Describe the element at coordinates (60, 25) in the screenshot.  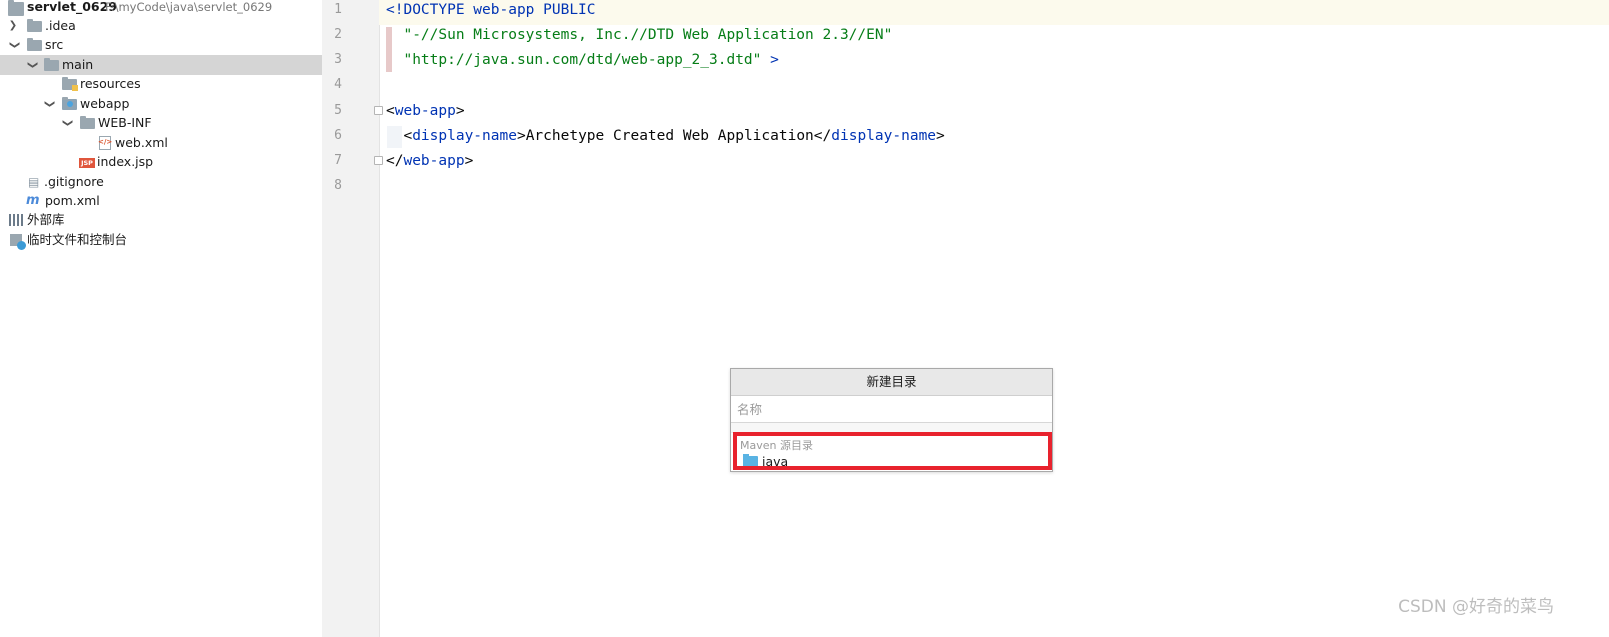
I see `tree-item-label: .idea` at that location.